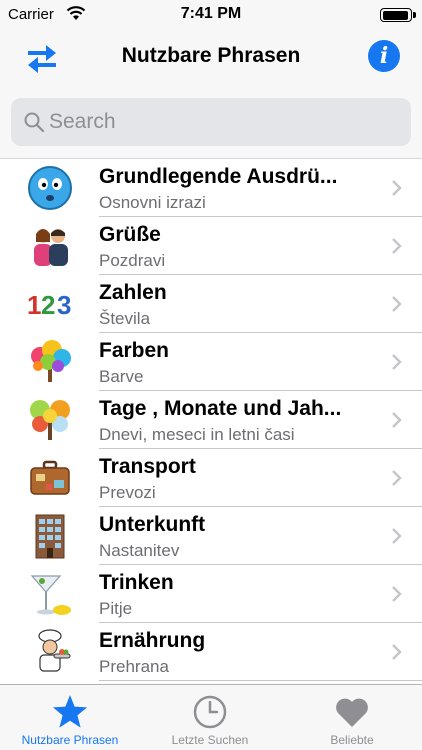 This screenshot has width=422, height=750. What do you see at coordinates (51, 247) in the screenshot?
I see `greeting-people-icon` at bounding box center [51, 247].